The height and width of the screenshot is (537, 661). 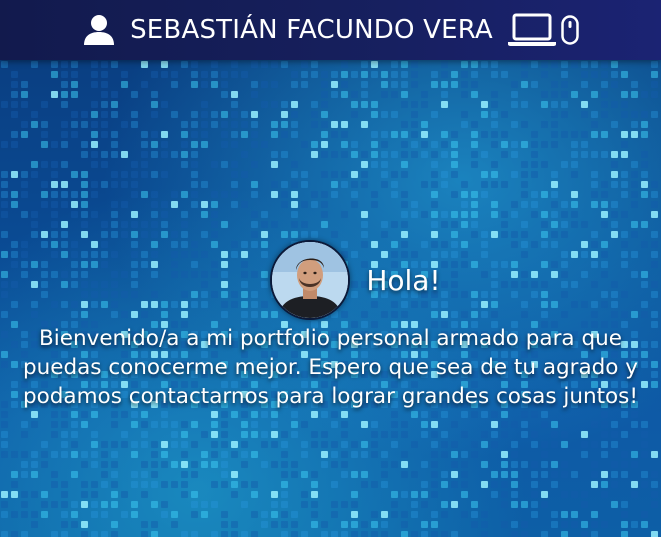 I want to click on laptop-icon, so click(x=532, y=30).